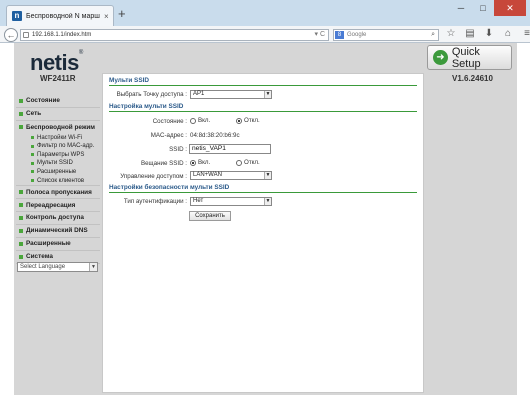  I want to click on download-icon: ⬇, so click(489, 34).